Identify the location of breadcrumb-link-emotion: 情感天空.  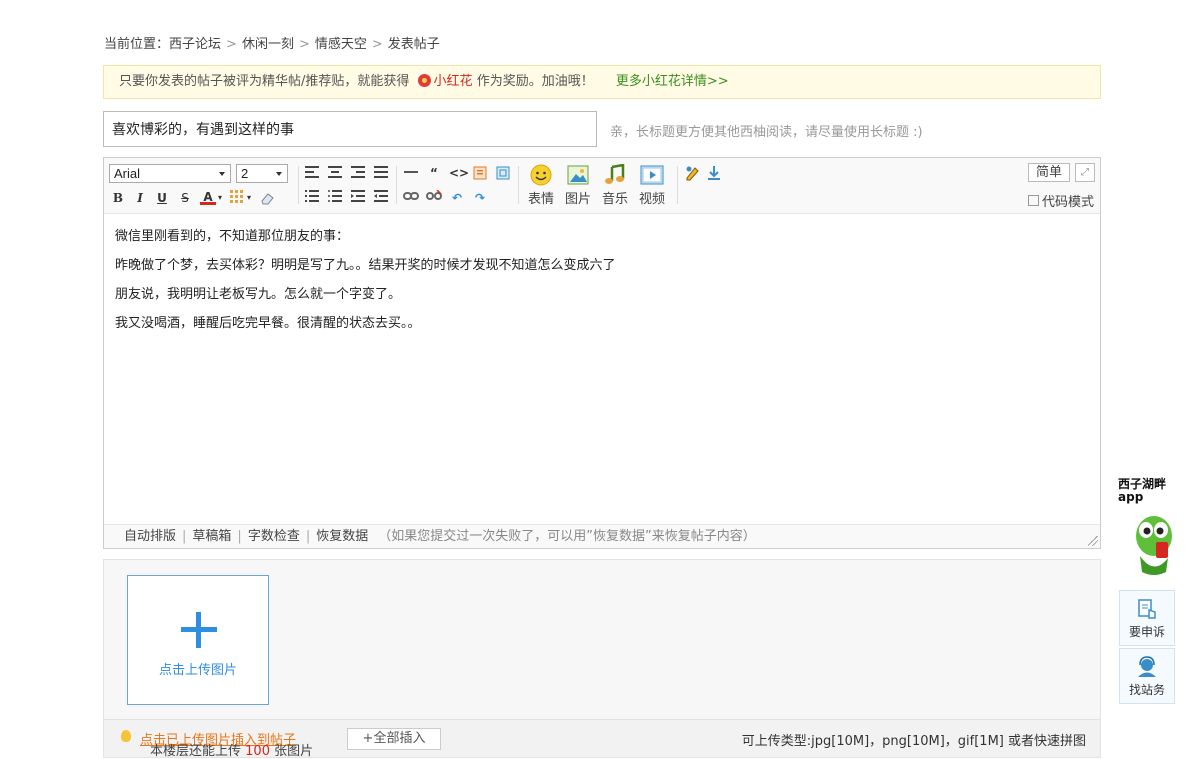
(341, 44).